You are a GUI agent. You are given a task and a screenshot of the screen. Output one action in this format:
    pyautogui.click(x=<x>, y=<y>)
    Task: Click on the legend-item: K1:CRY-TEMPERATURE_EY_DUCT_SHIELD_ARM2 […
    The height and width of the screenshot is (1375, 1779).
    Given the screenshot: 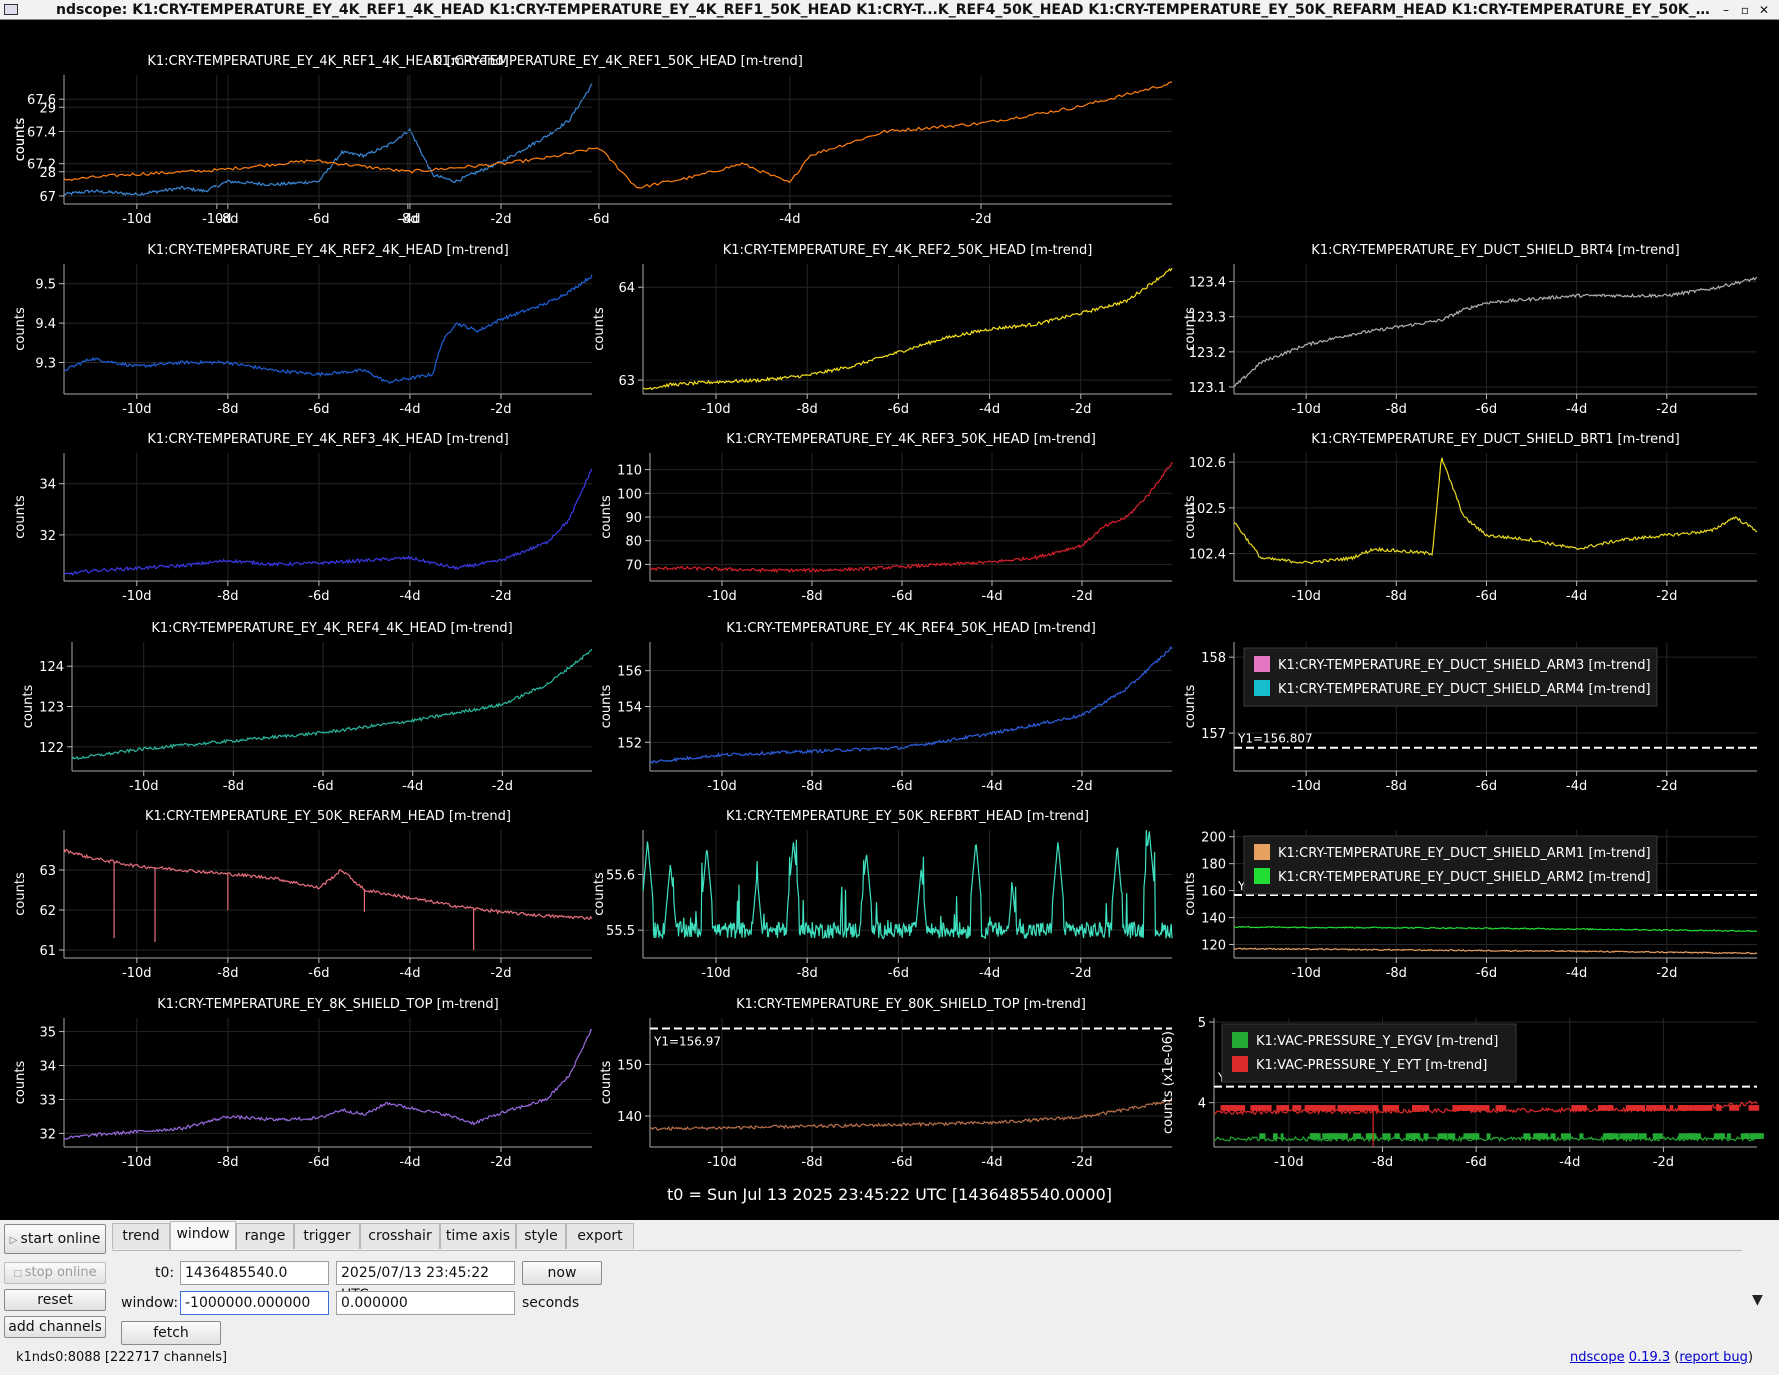 What is the action you would take?
    pyautogui.click(x=1464, y=877)
    